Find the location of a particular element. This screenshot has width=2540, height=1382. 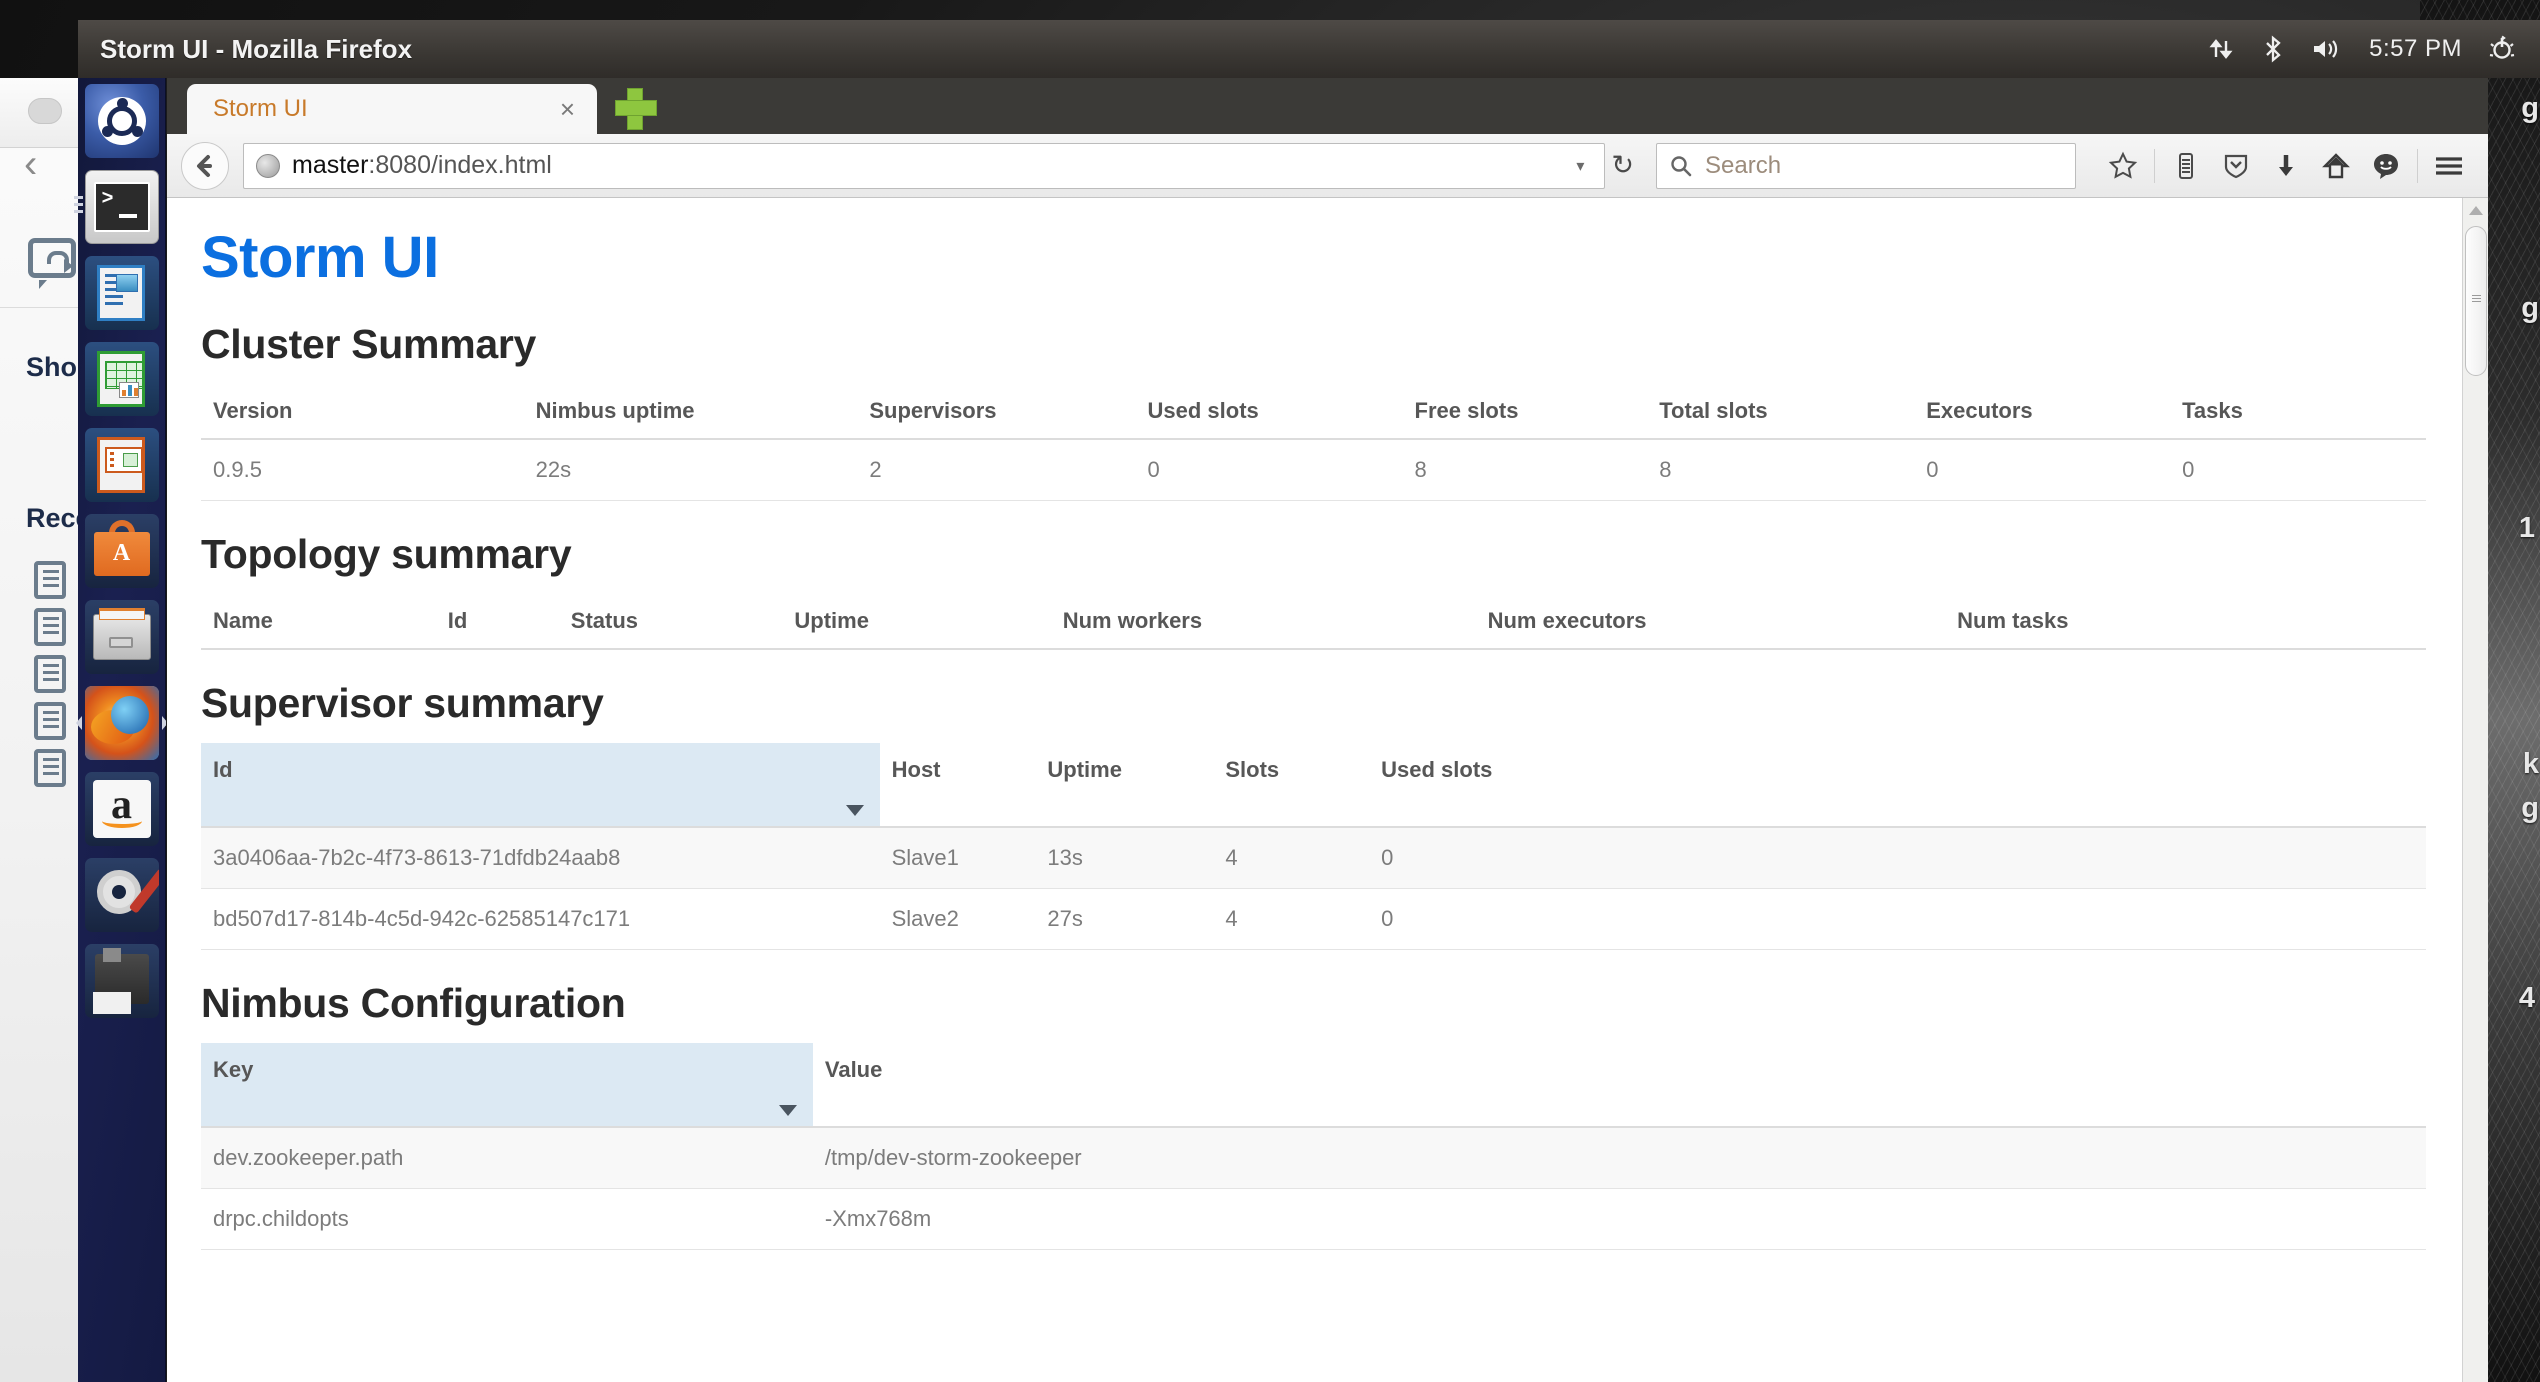

column-header: Slots is located at coordinates (1291, 785).